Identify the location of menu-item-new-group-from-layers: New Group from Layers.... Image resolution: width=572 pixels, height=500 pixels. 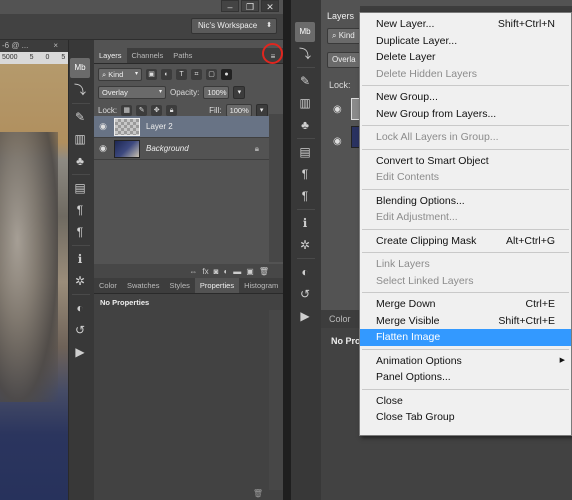
(465, 114).